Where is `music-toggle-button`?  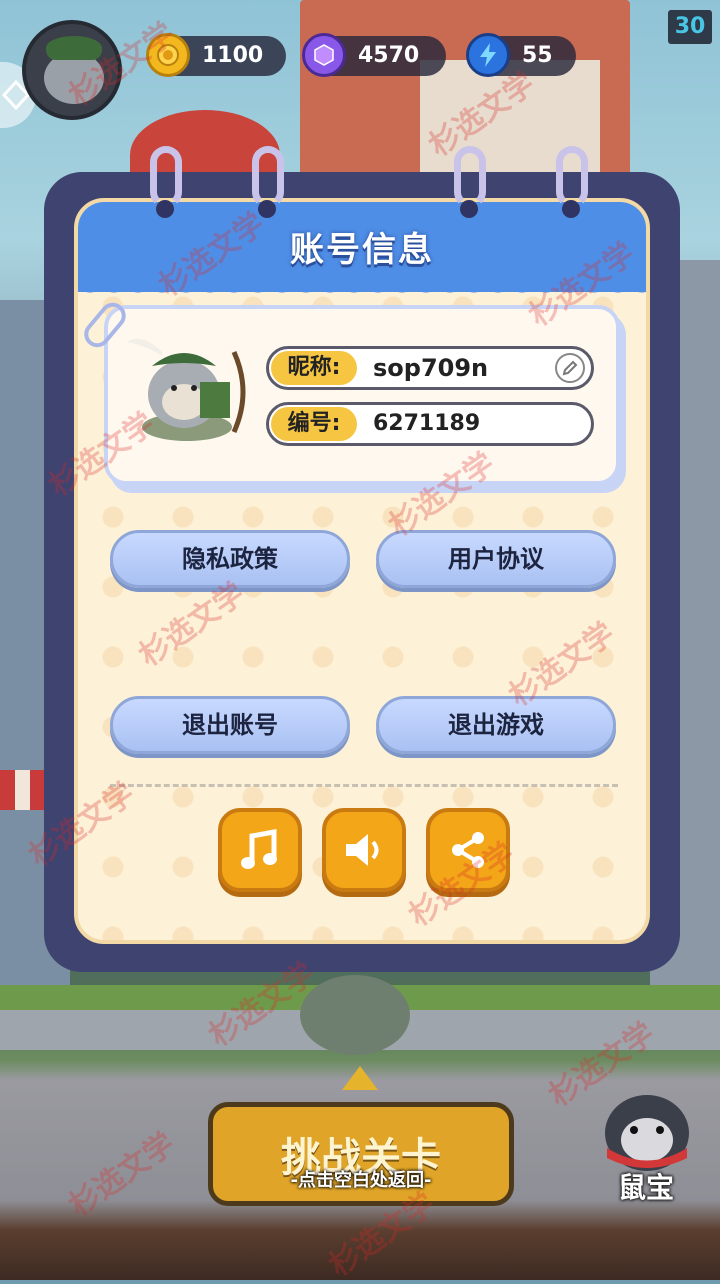 music-toggle-button is located at coordinates (260, 850).